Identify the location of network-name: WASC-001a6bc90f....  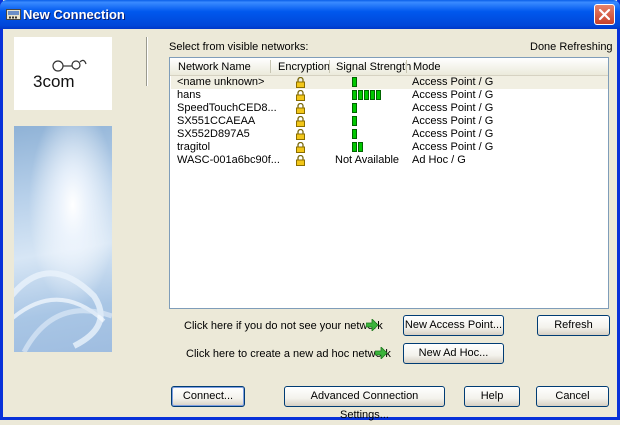
(228, 160).